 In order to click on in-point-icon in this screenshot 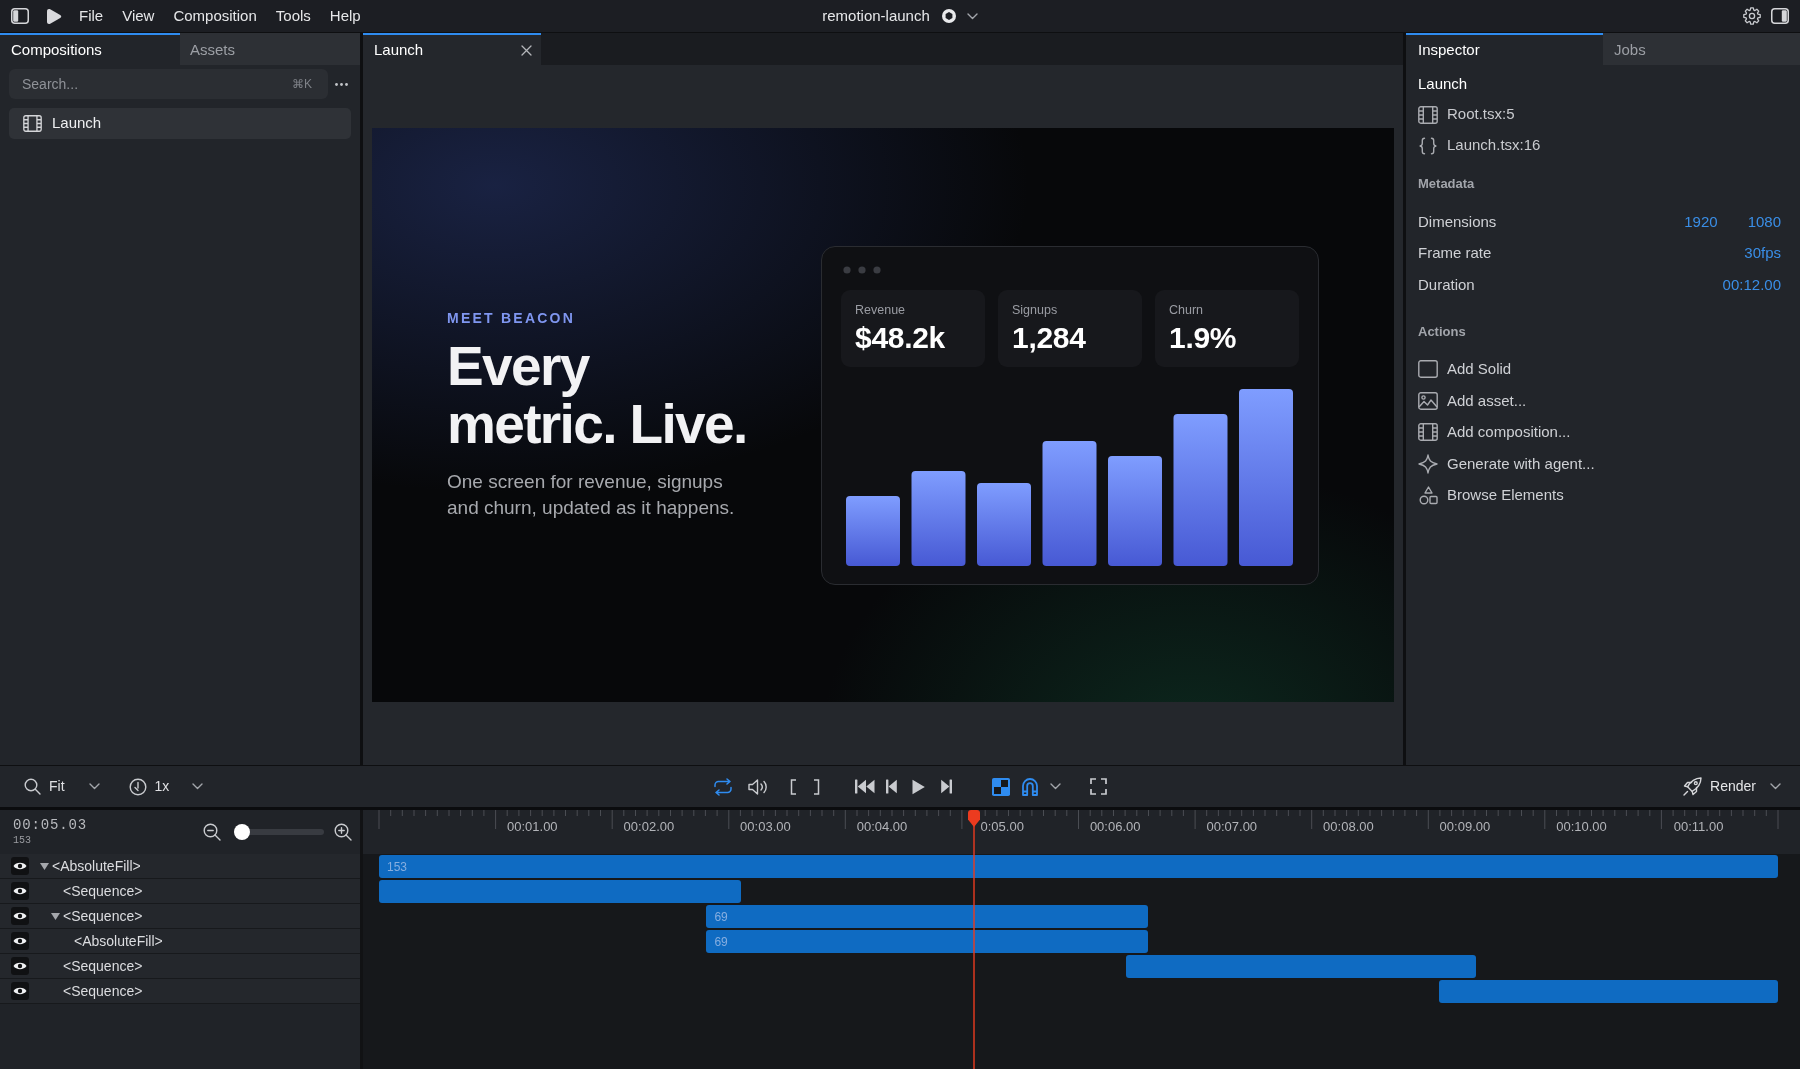, I will do `click(793, 786)`.